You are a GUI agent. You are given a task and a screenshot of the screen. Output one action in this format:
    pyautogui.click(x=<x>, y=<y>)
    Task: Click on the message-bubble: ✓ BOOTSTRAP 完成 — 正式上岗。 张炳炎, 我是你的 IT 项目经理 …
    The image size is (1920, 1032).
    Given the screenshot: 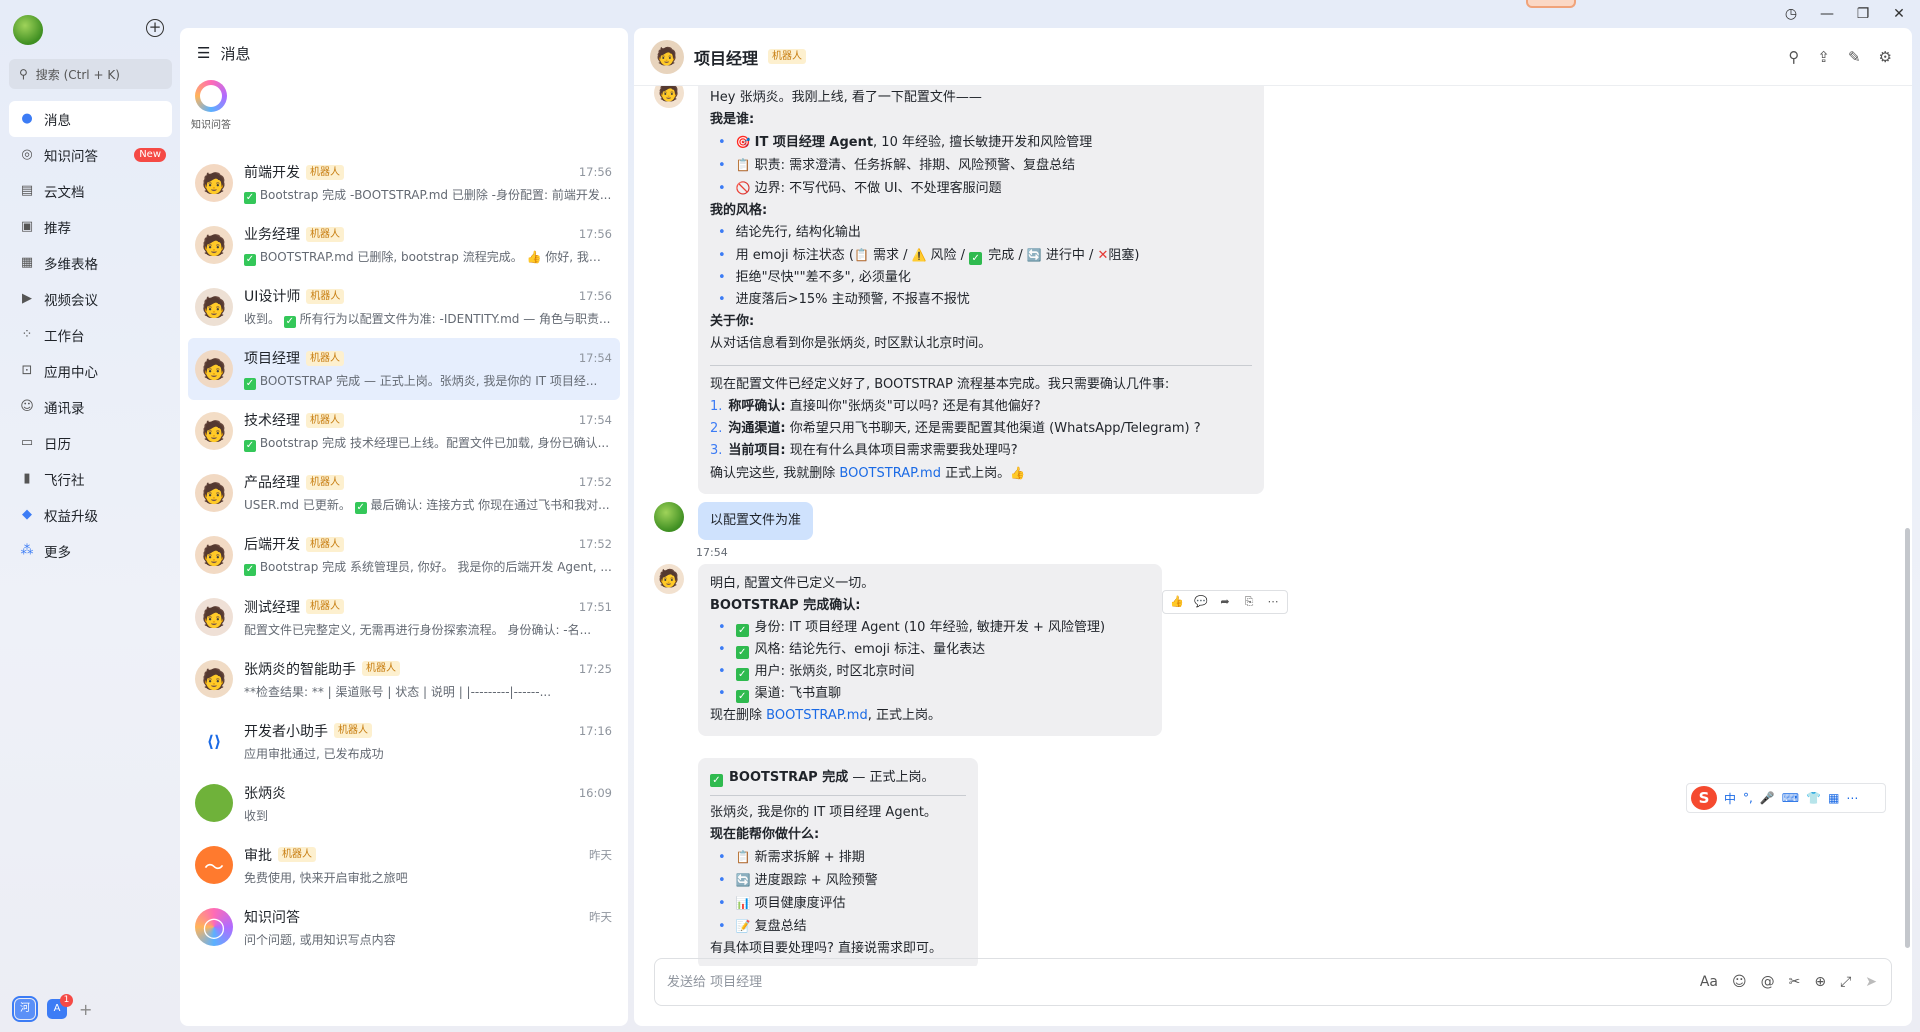 What is the action you would take?
    pyautogui.click(x=838, y=862)
    